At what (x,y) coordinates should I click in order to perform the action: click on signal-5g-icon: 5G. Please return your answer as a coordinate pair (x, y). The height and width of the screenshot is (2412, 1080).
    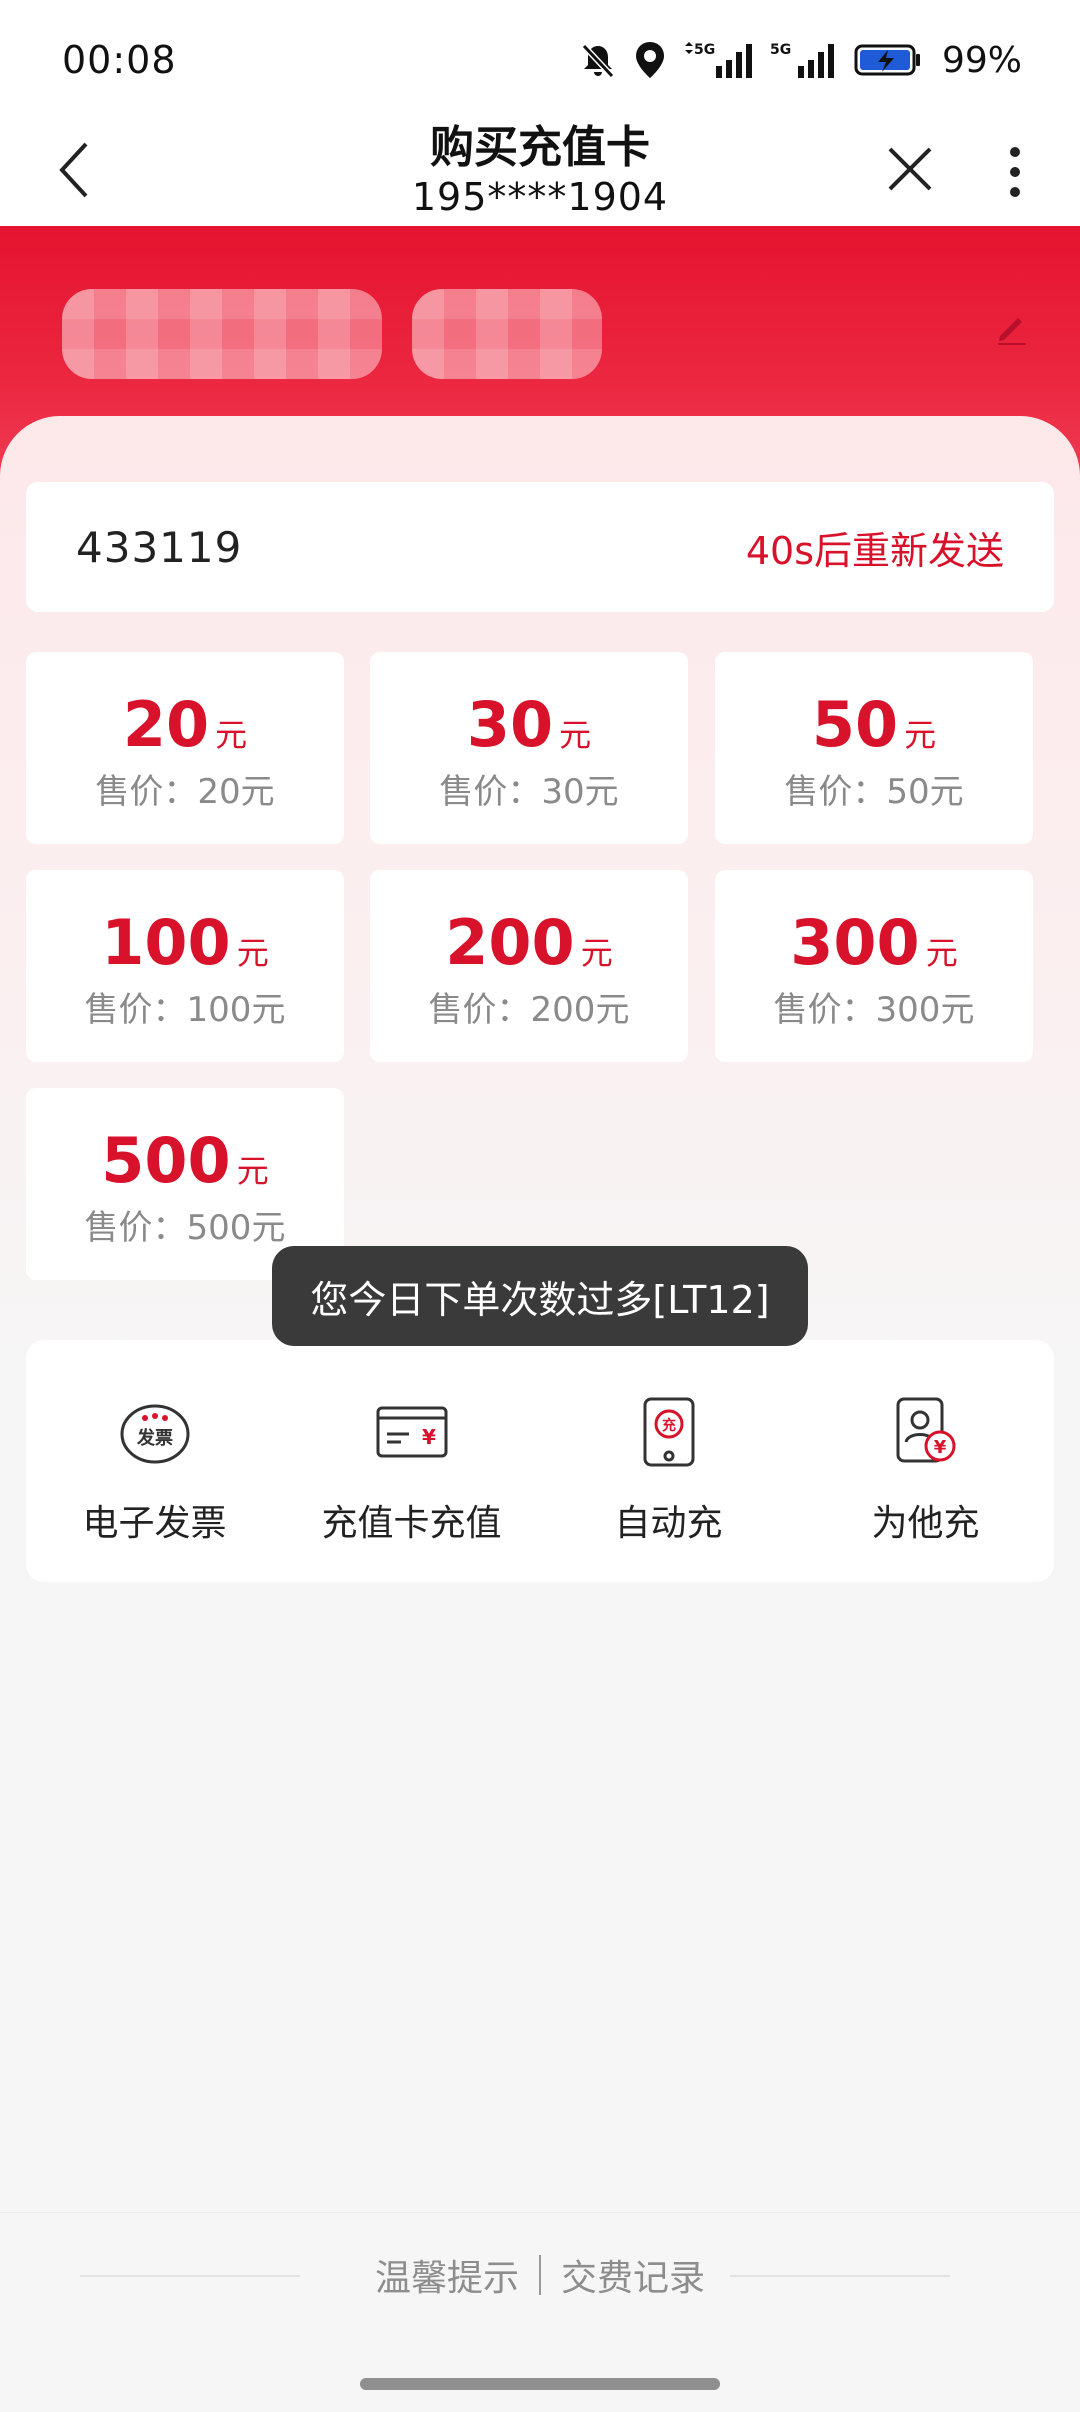
    Looking at the image, I should click on (718, 60).